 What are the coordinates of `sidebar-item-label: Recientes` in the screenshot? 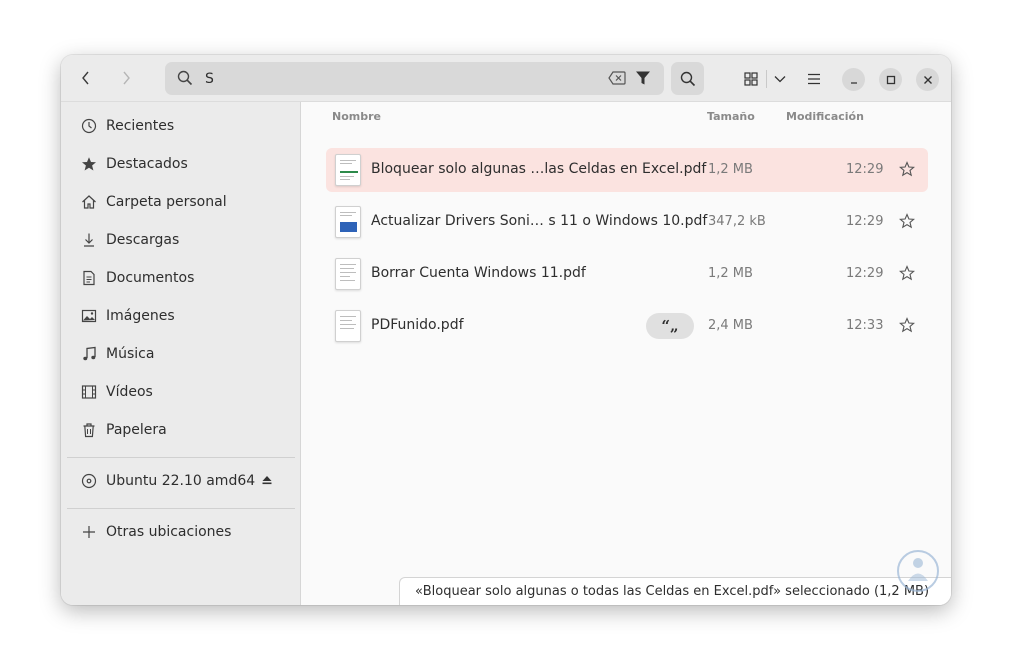 It's located at (140, 126).